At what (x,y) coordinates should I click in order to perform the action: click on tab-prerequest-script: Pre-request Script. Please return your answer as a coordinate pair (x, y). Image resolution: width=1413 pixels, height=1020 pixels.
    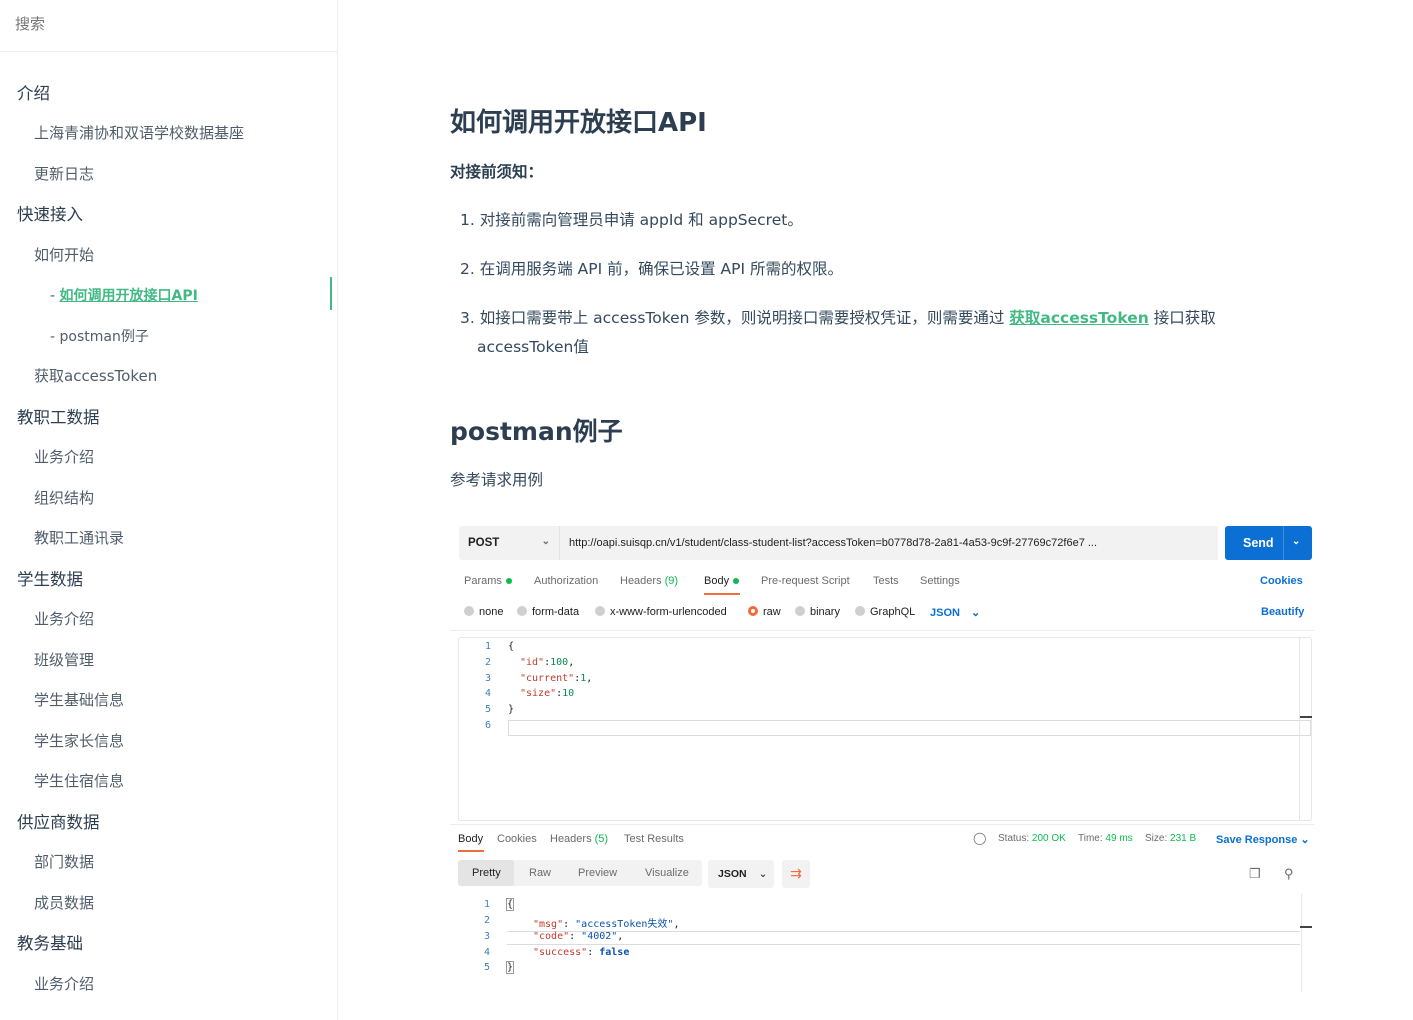
    Looking at the image, I should click on (805, 581).